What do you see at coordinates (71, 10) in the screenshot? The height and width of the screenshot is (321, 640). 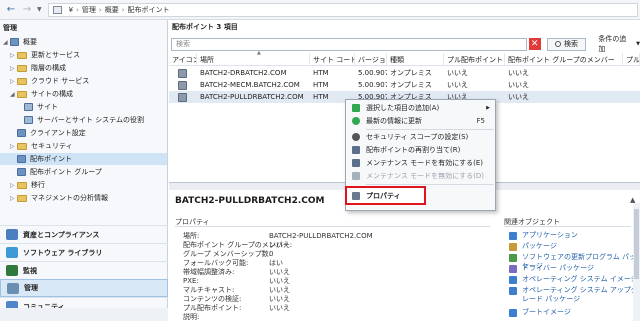 I see `breadcrumb-root: ¥` at bounding box center [71, 10].